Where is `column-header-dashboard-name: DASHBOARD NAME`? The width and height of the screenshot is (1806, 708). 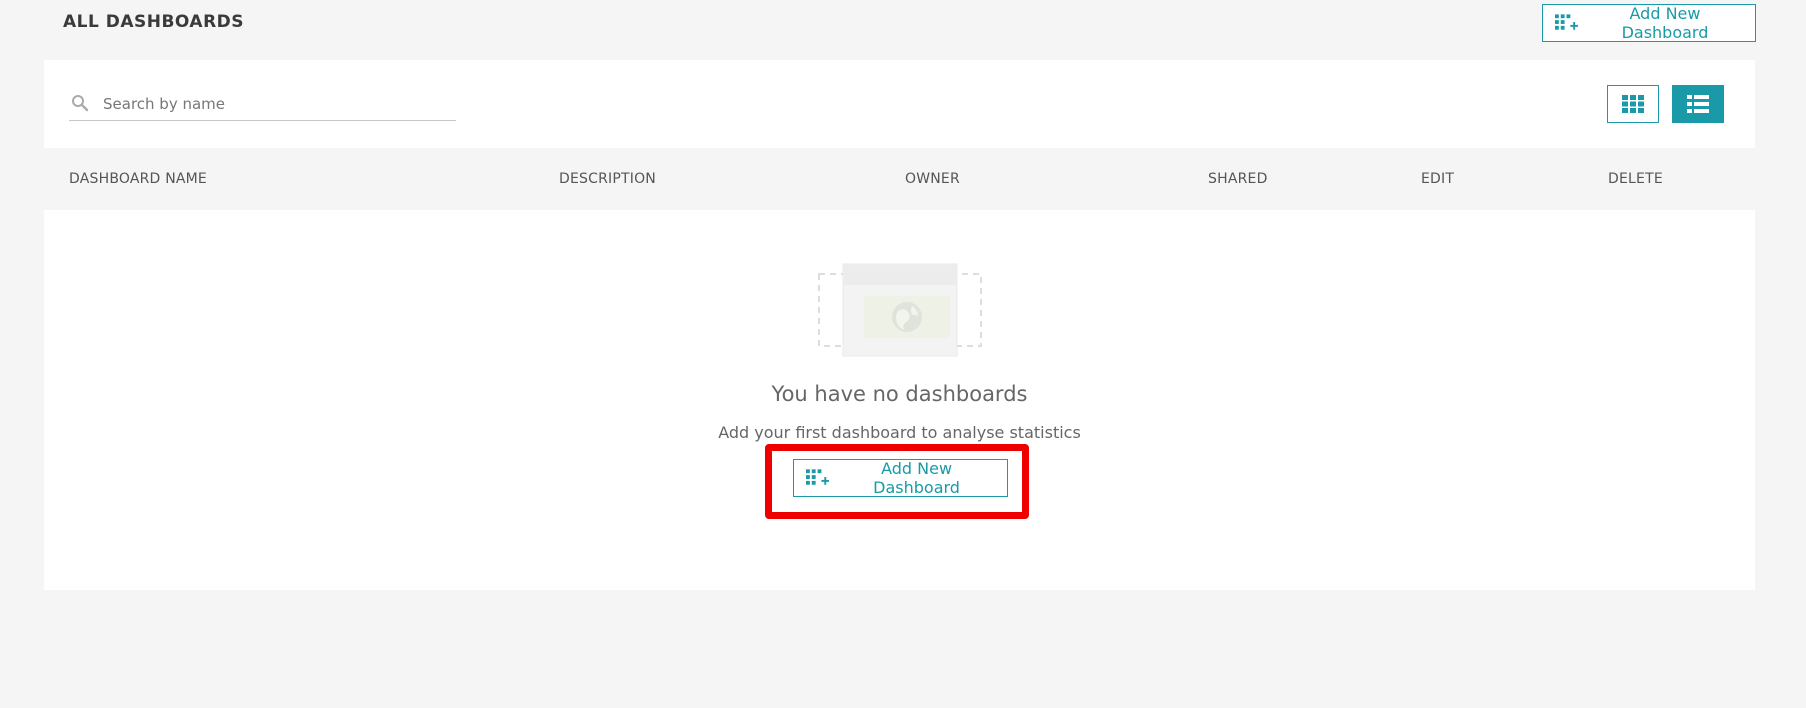 column-header-dashboard-name: DASHBOARD NAME is located at coordinates (138, 179).